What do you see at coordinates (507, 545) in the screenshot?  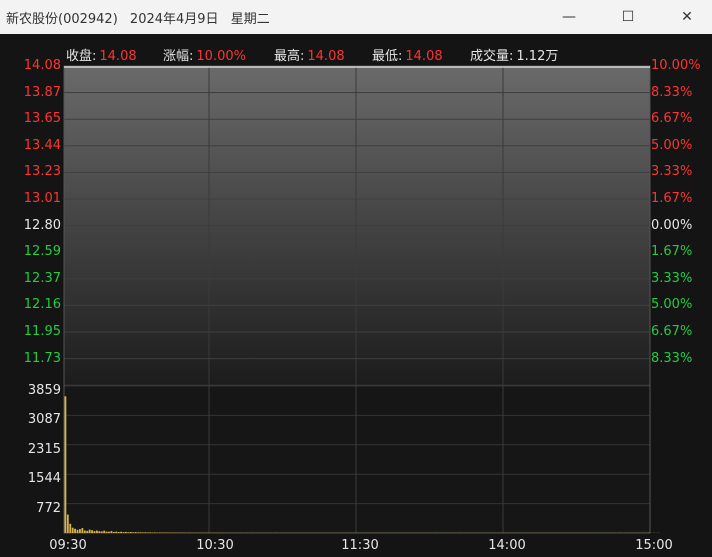 I see `time-tick-label: 14:00` at bounding box center [507, 545].